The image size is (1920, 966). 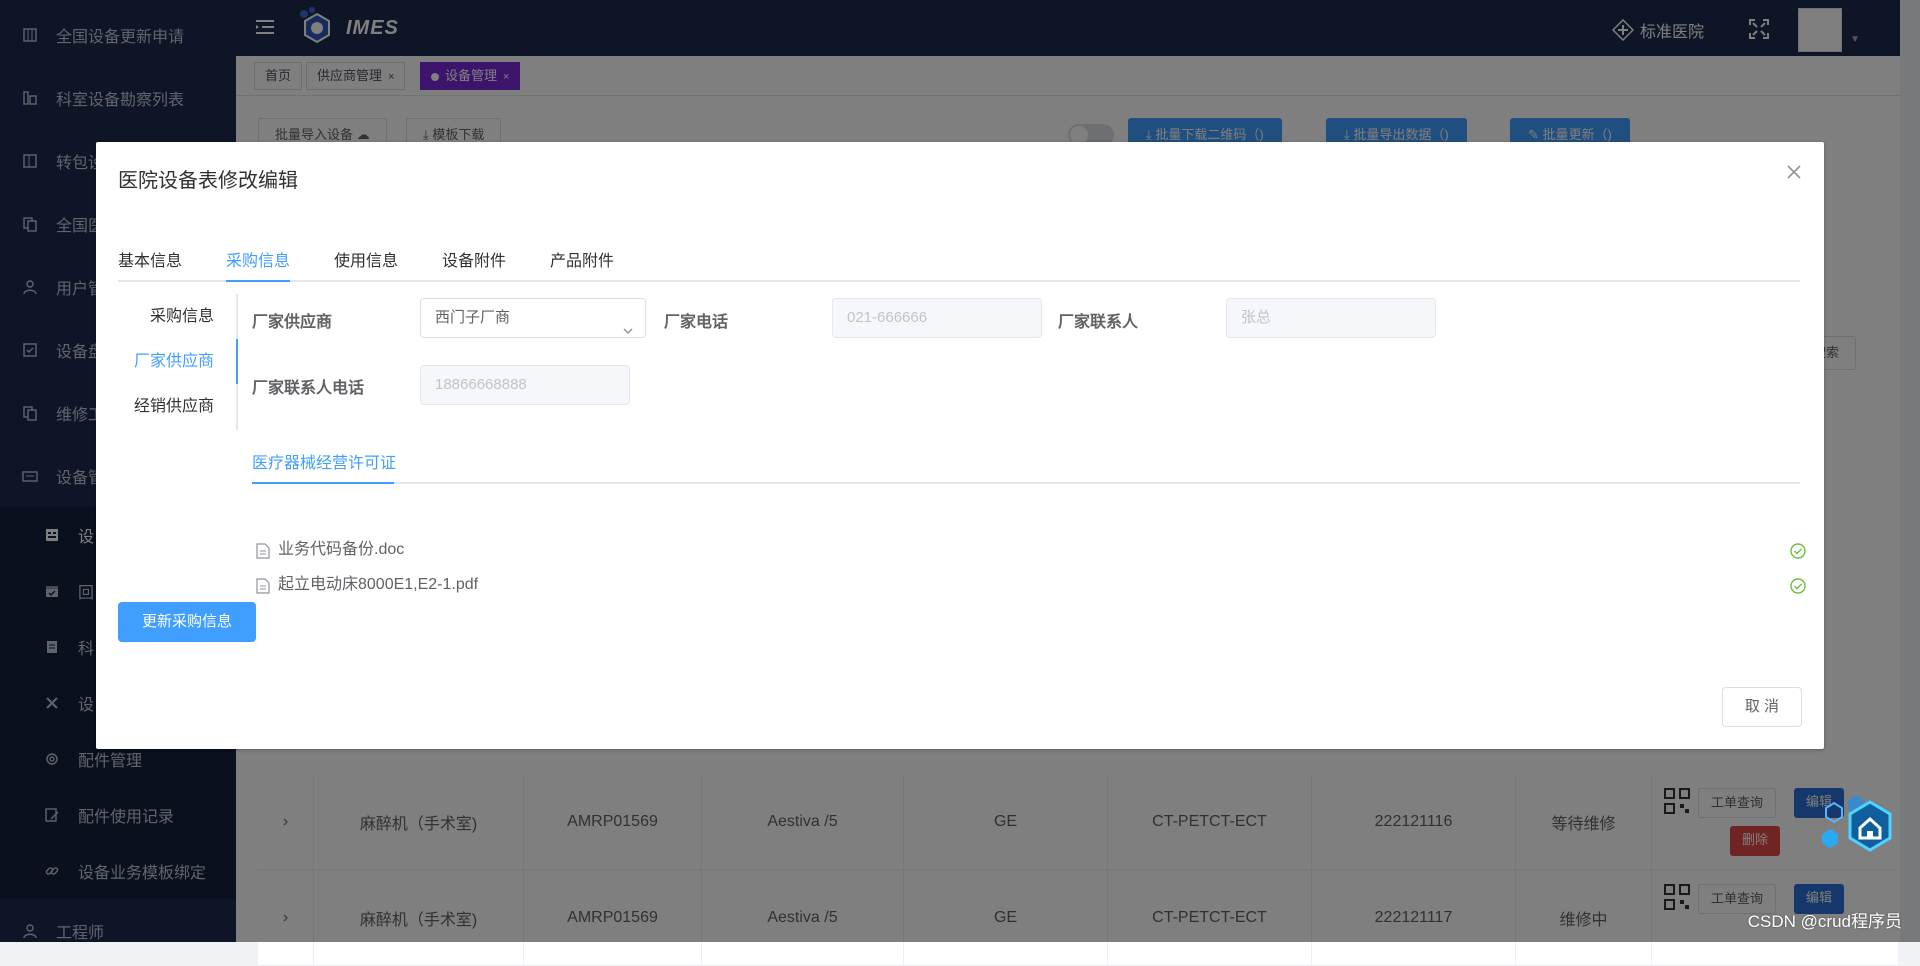 What do you see at coordinates (1794, 172) in the screenshot?
I see `close-icon` at bounding box center [1794, 172].